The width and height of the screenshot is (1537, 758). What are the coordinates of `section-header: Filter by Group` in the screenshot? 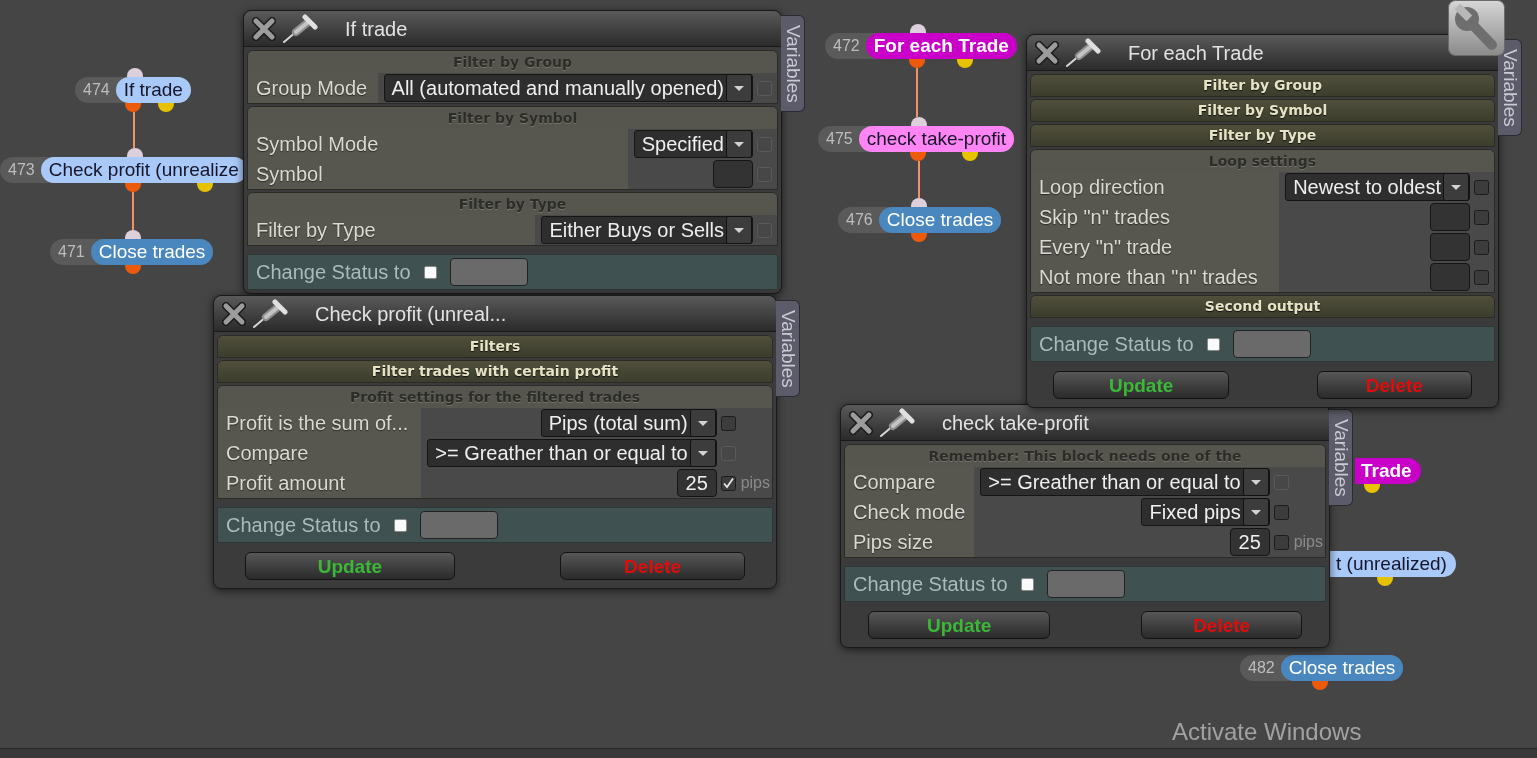 It's located at (1262, 85).